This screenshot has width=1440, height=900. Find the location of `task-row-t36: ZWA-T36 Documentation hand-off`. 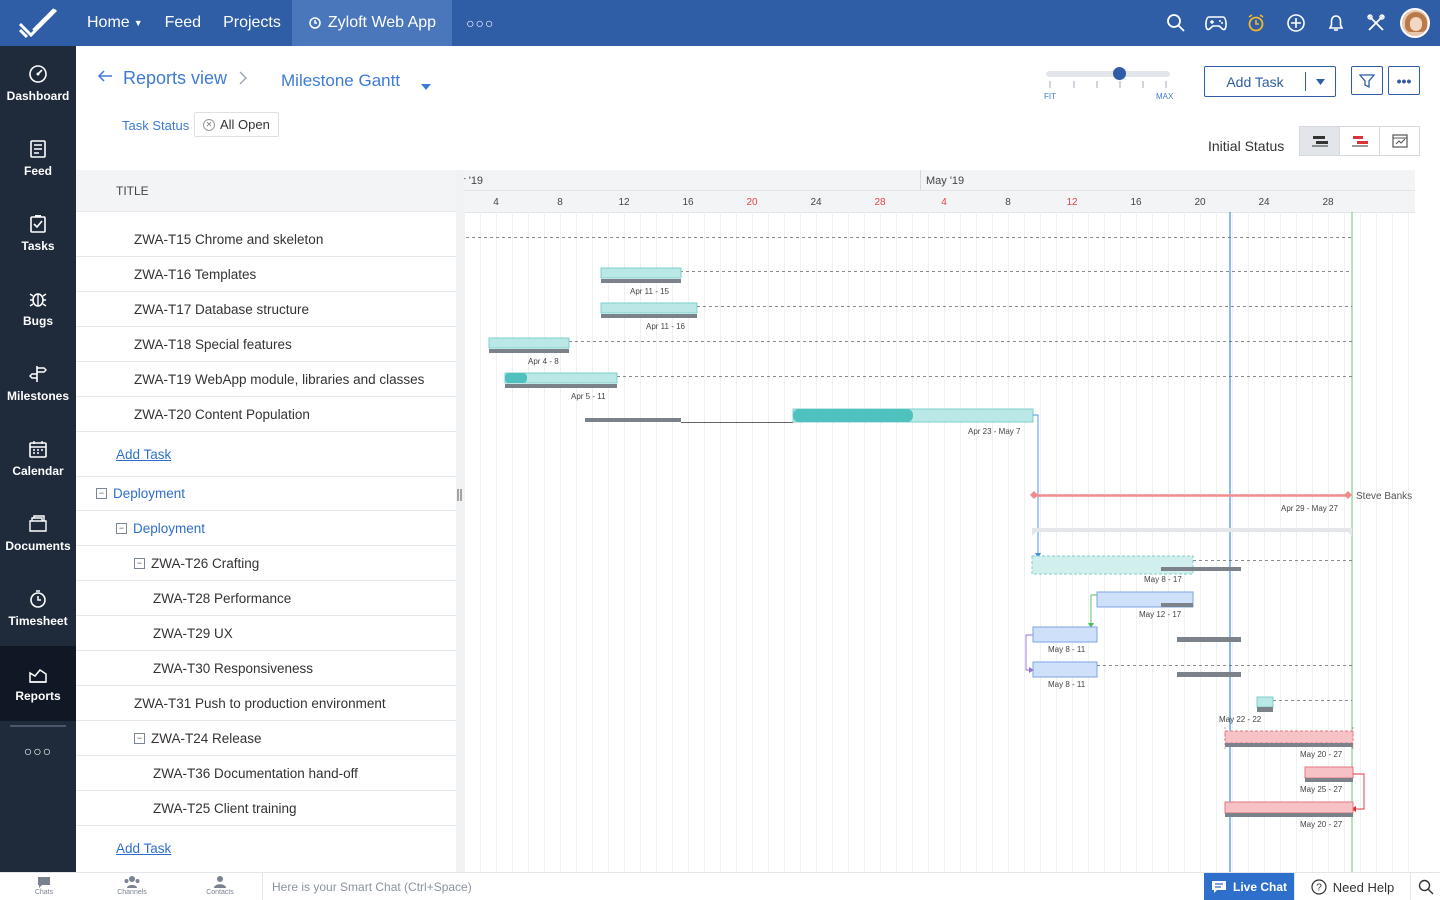

task-row-t36: ZWA-T36 Documentation hand-off is located at coordinates (266, 773).